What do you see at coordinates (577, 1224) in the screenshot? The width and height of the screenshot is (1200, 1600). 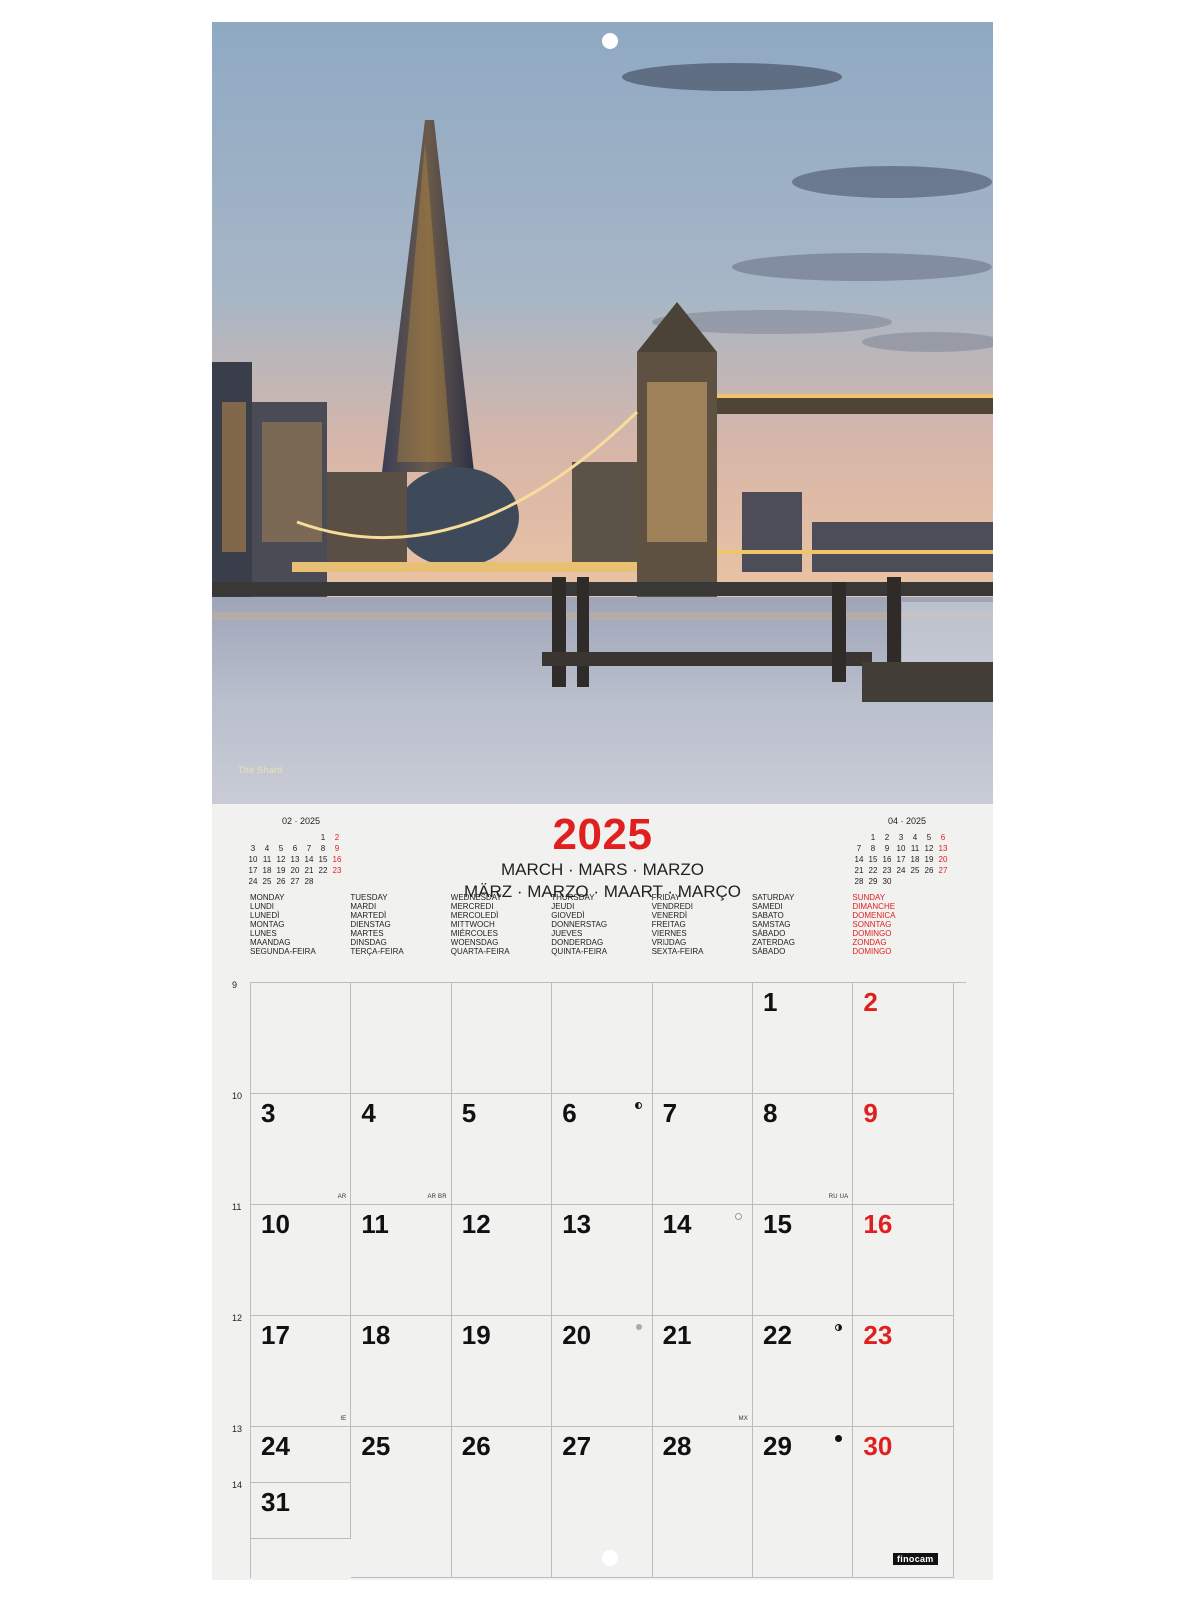 I see `day-number: 13` at bounding box center [577, 1224].